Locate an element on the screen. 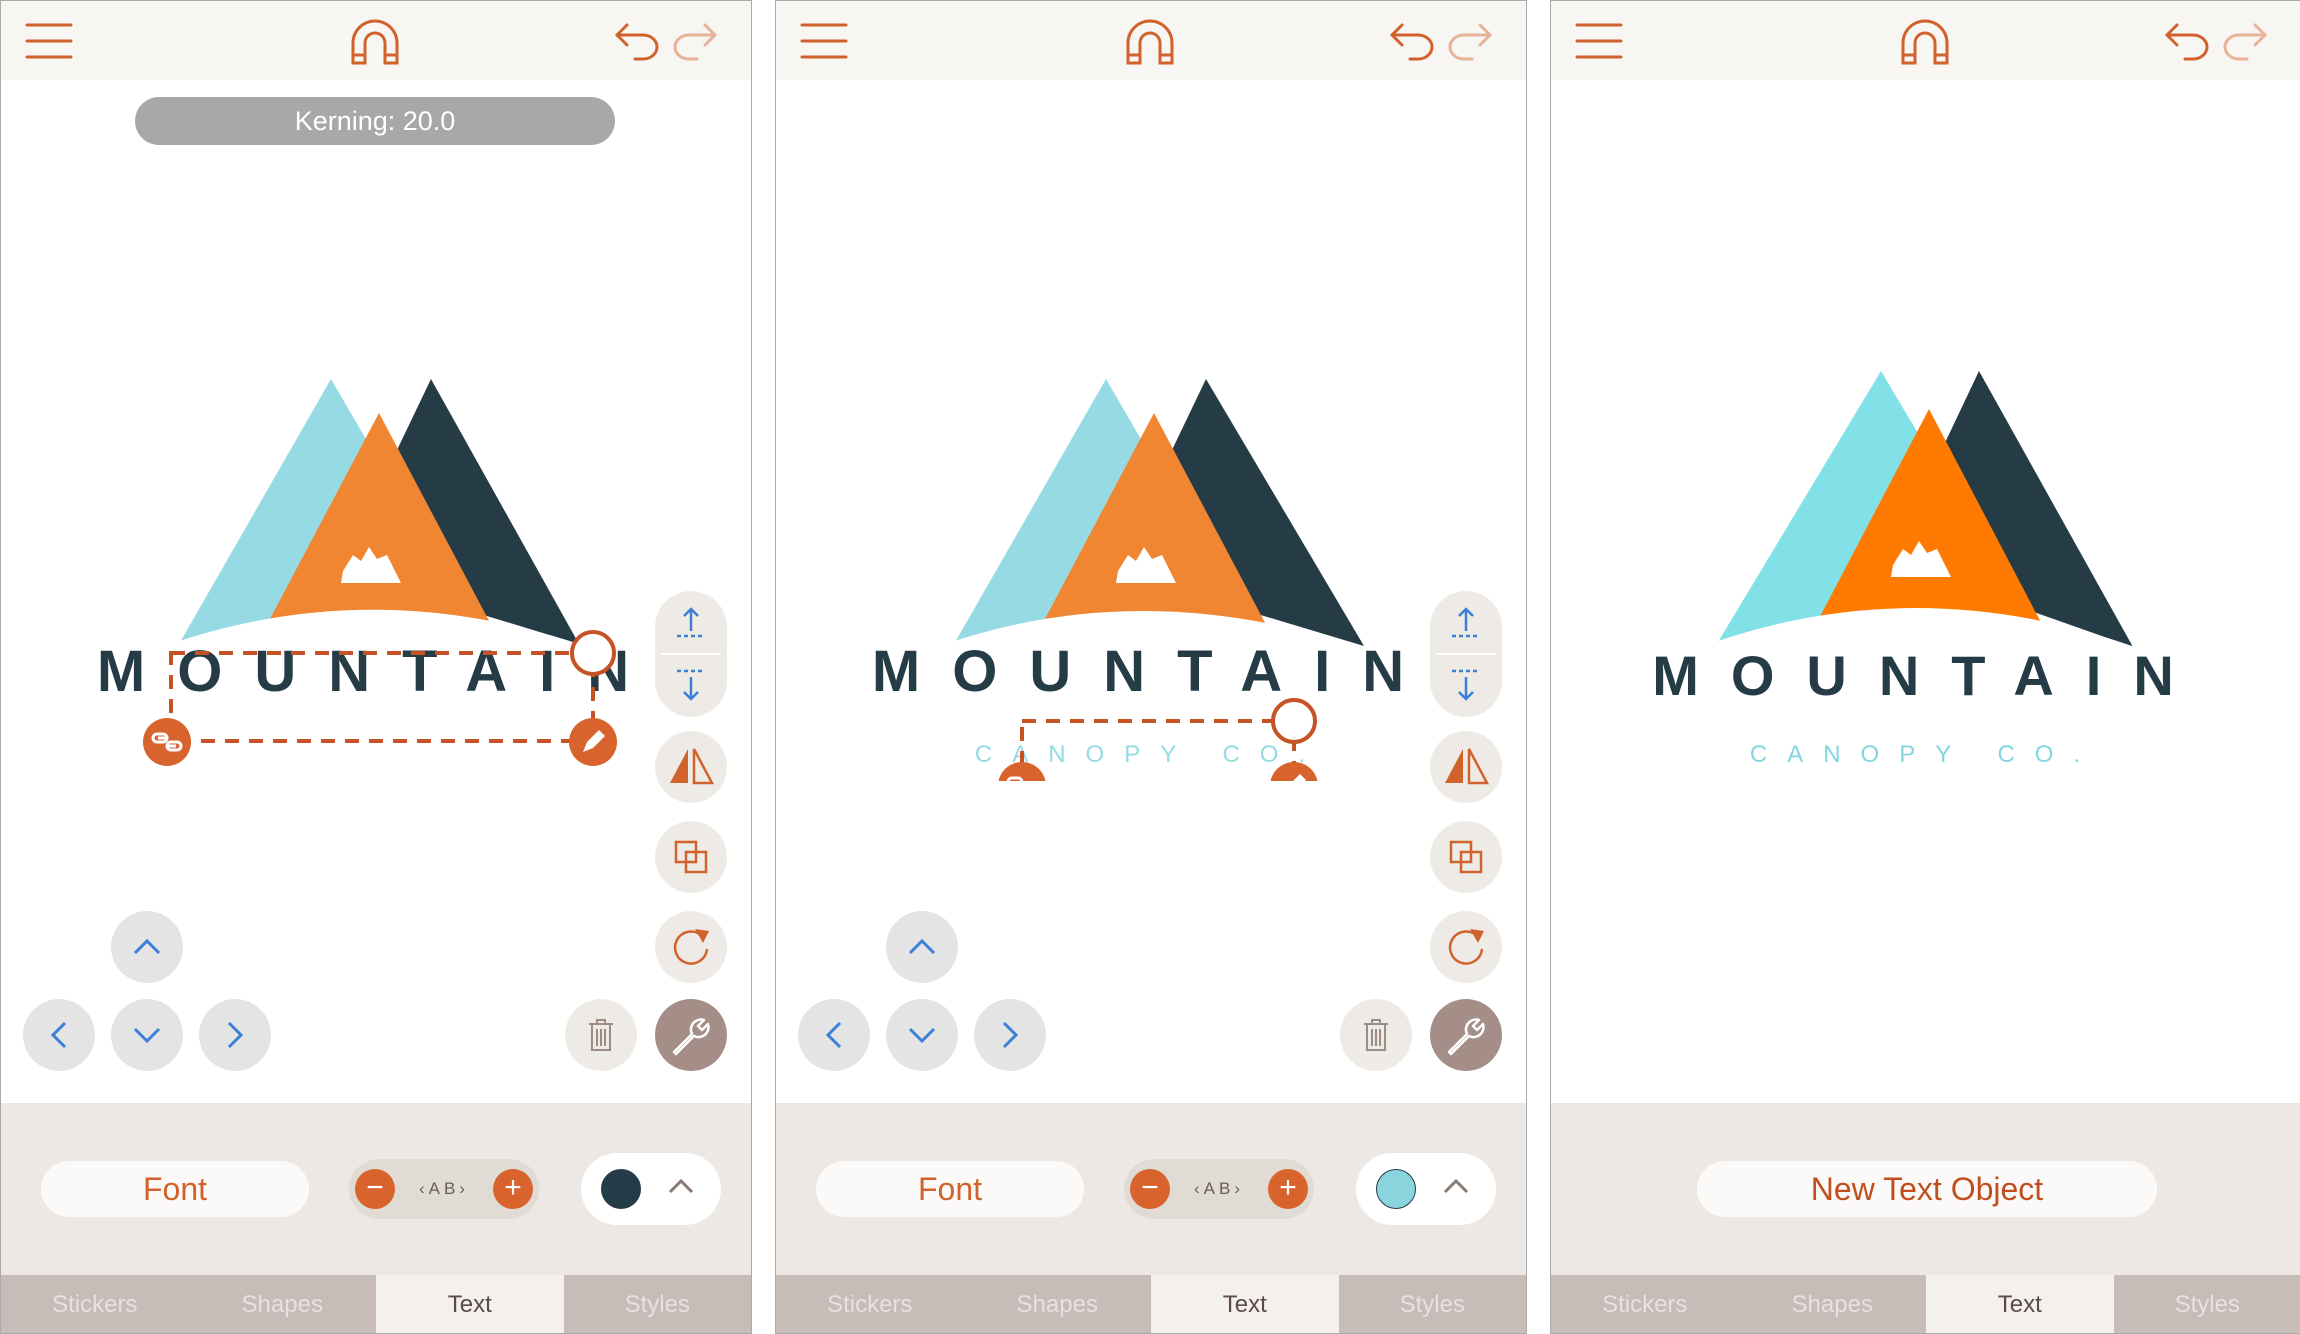 The height and width of the screenshot is (1334, 2300). new-text-object-button: New Text Object is located at coordinates (1927, 1189).